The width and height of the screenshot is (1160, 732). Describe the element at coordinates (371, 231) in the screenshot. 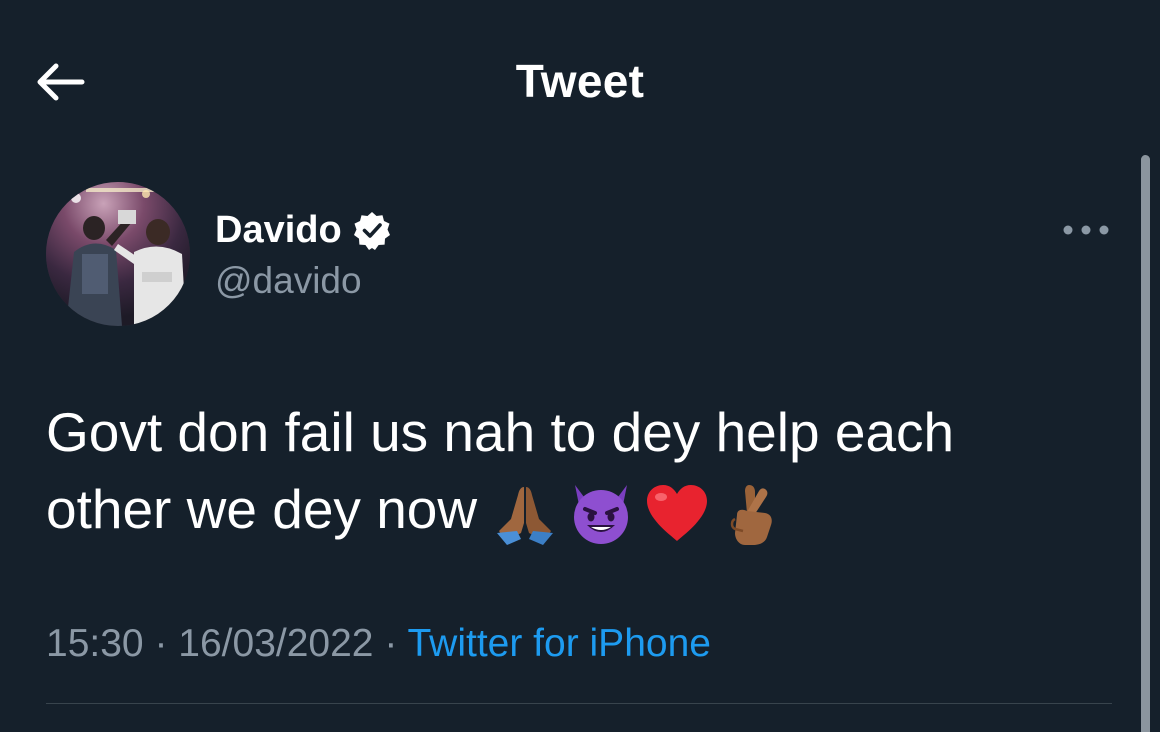

I see `verified-badge-icon` at that location.